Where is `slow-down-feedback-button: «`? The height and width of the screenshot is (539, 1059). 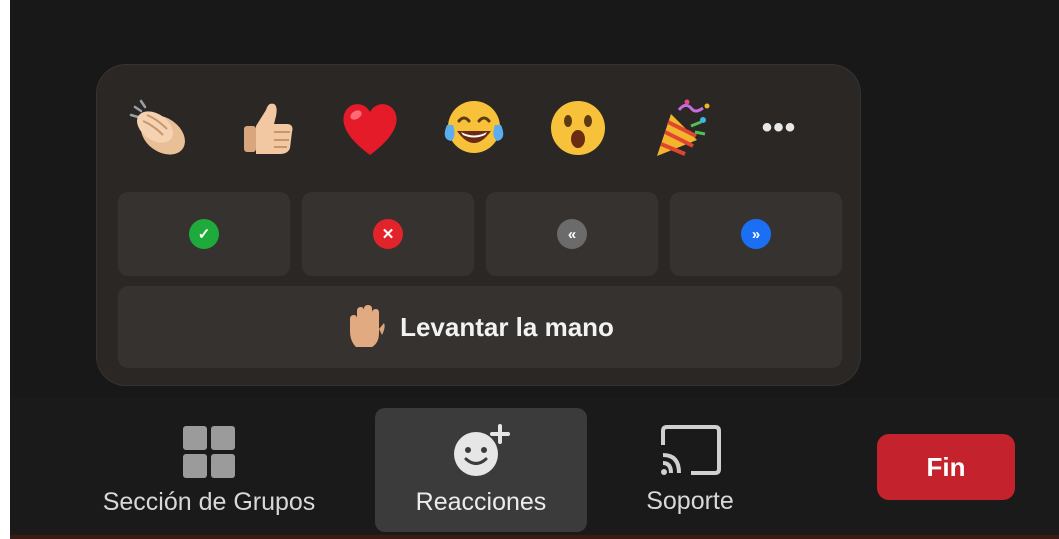
slow-down-feedback-button: « is located at coordinates (572, 234).